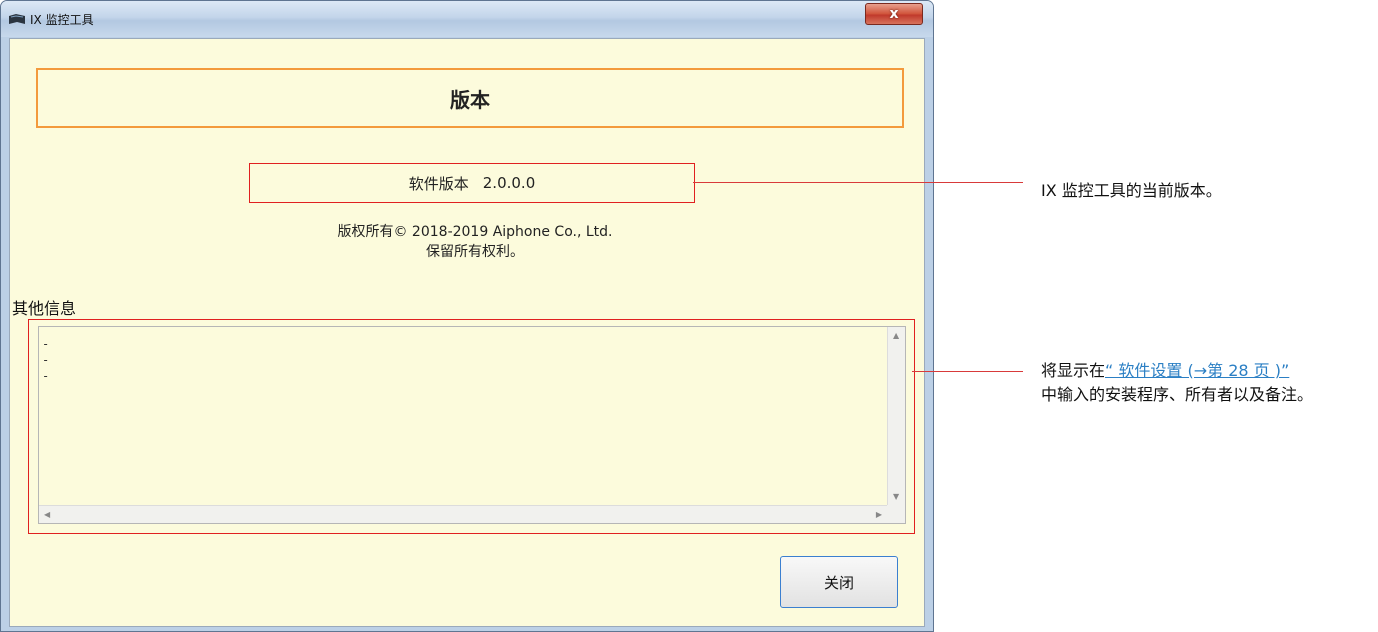 Image resolution: width=1378 pixels, height=632 pixels. Describe the element at coordinates (896, 496) in the screenshot. I see `scroll-down-icon: ▼` at that location.